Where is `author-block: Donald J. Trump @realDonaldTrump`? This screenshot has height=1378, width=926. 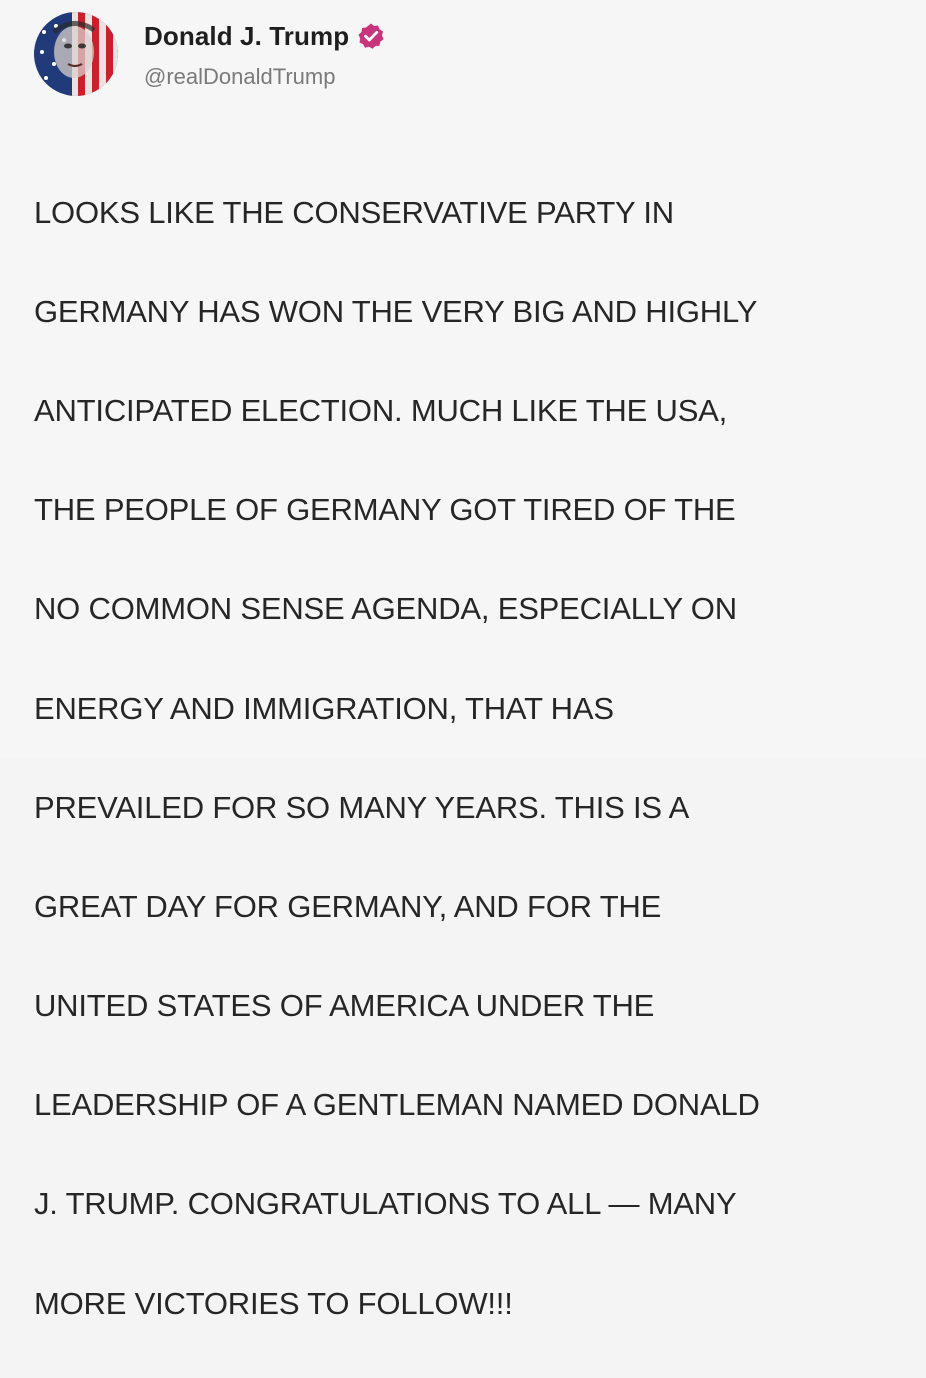 author-block: Donald J. Trump @realDonaldTrump is located at coordinates (264, 54).